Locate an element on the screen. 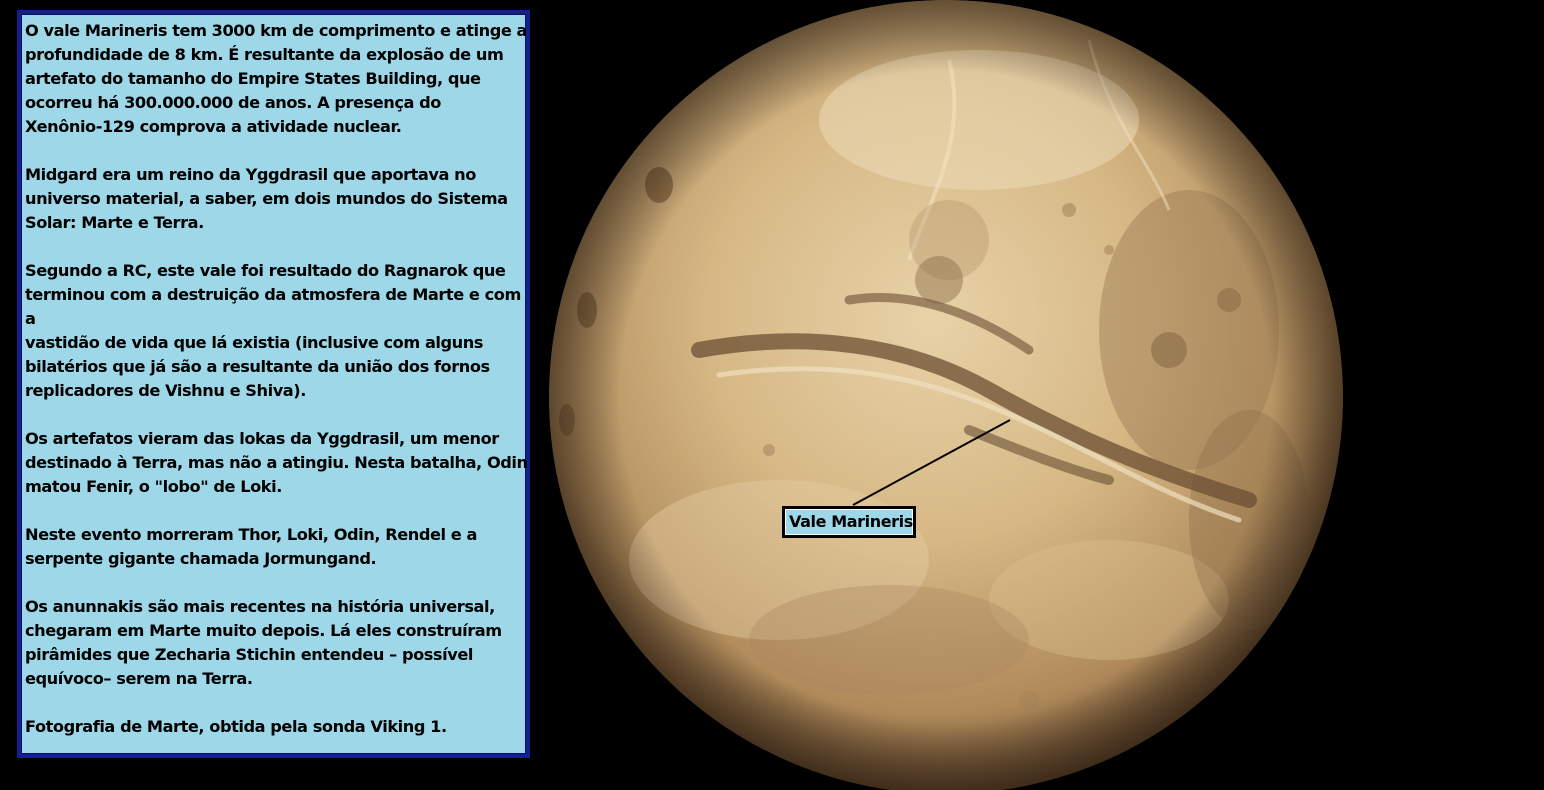 Image resolution: width=1544 pixels, height=790 pixels. vale-marineris-label-box: Vale Marineris is located at coordinates (849, 522).